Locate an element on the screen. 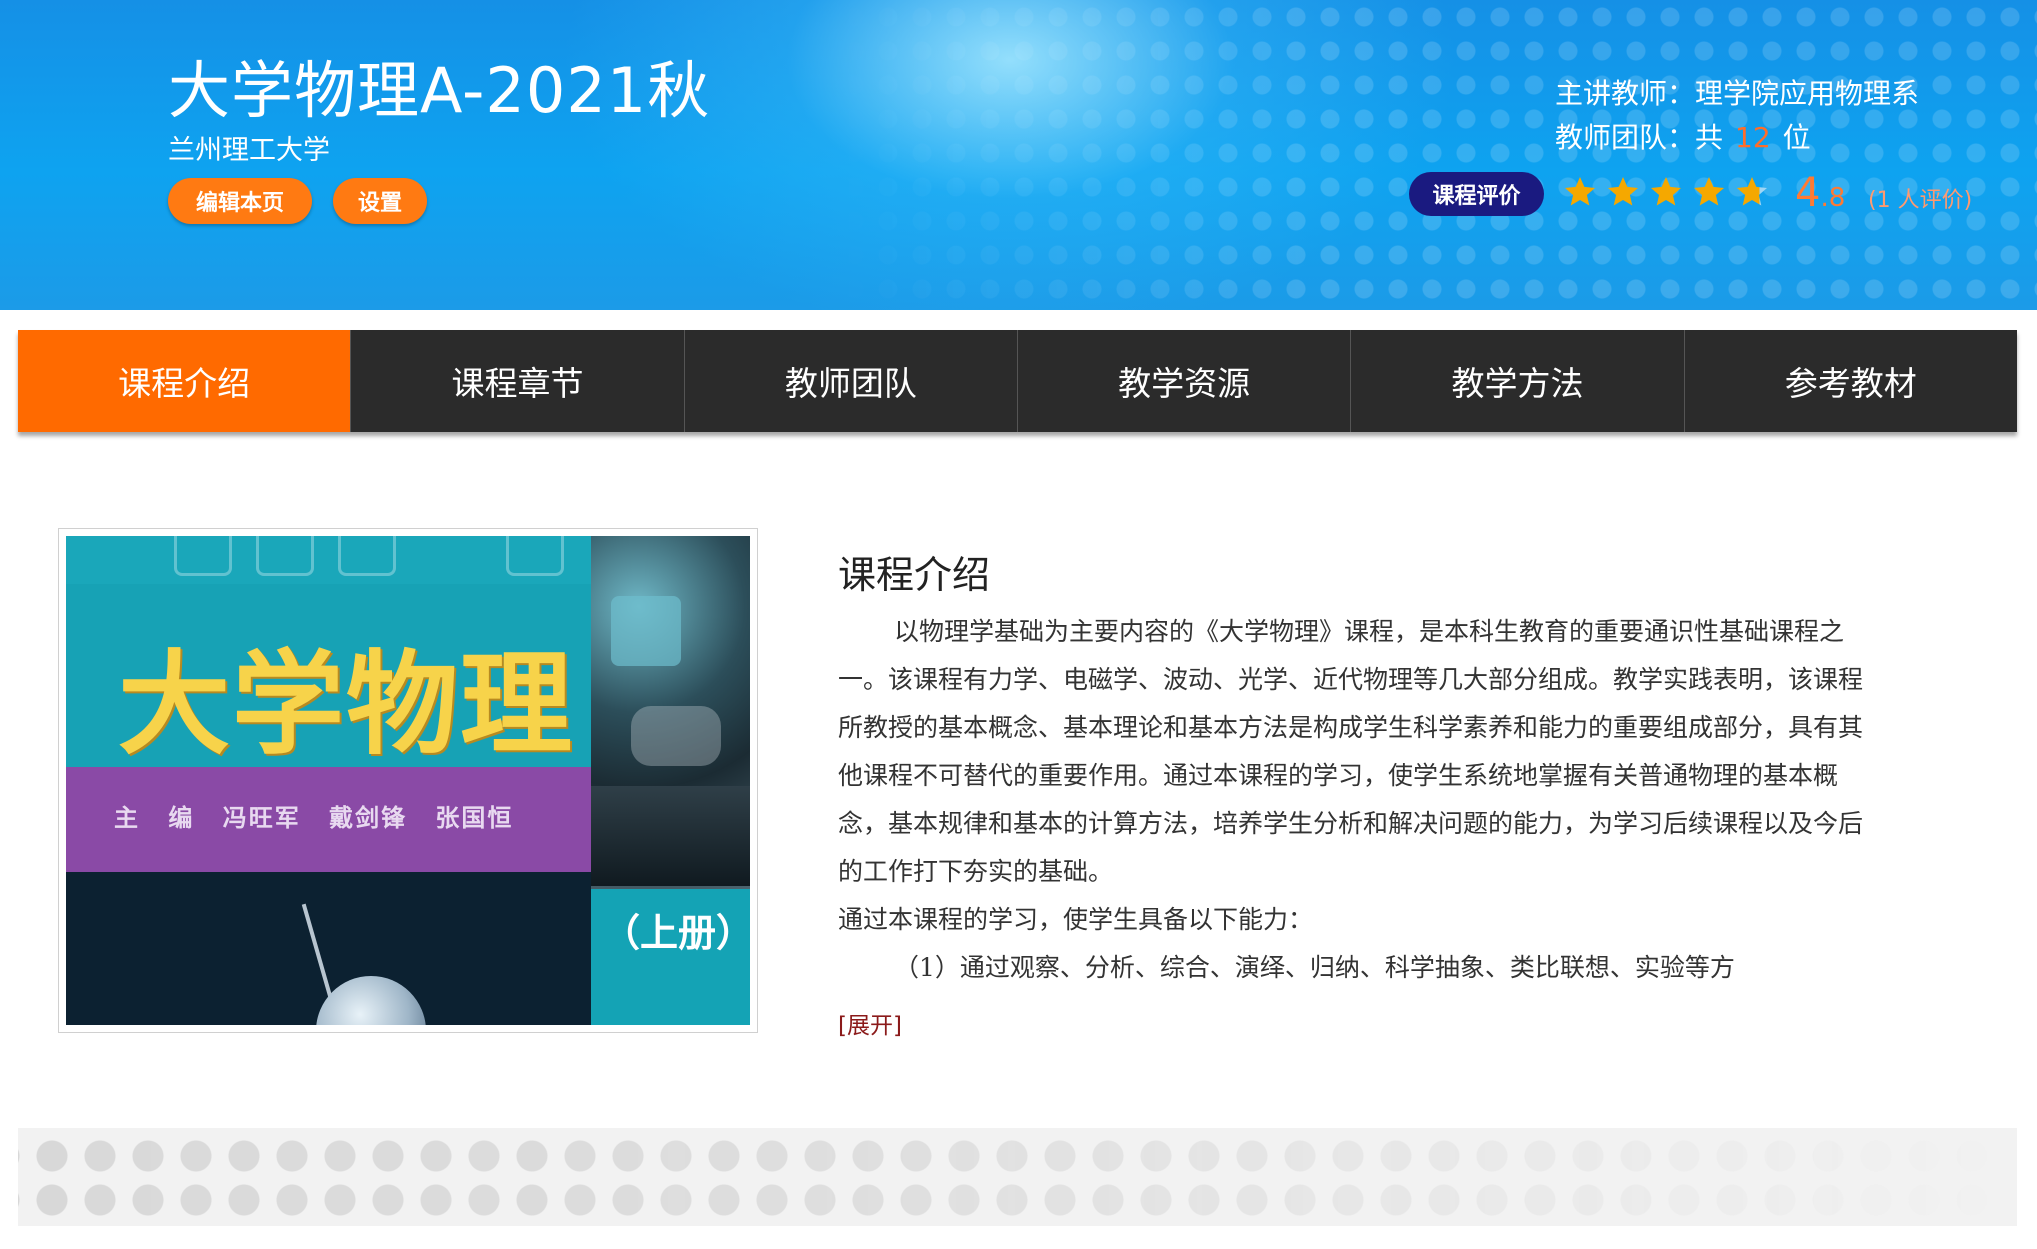 This screenshot has width=2037, height=1249. team-count: 12 is located at coordinates (1753, 137).